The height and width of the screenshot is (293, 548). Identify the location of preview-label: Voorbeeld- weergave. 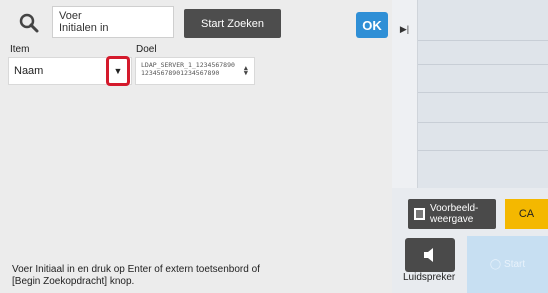
(454, 214).